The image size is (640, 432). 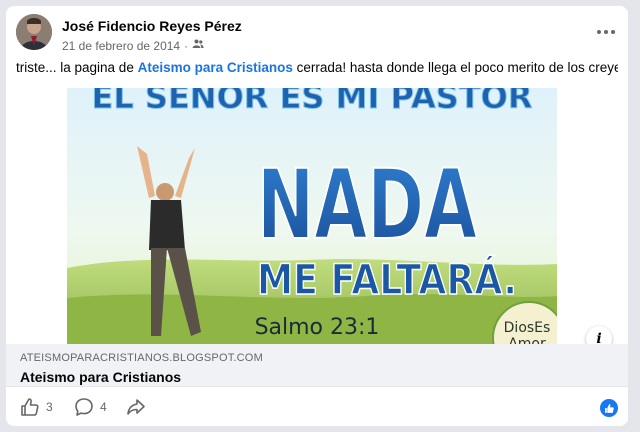 What do you see at coordinates (100, 377) in the screenshot?
I see `link-title: Ateismo para Cristianos` at bounding box center [100, 377].